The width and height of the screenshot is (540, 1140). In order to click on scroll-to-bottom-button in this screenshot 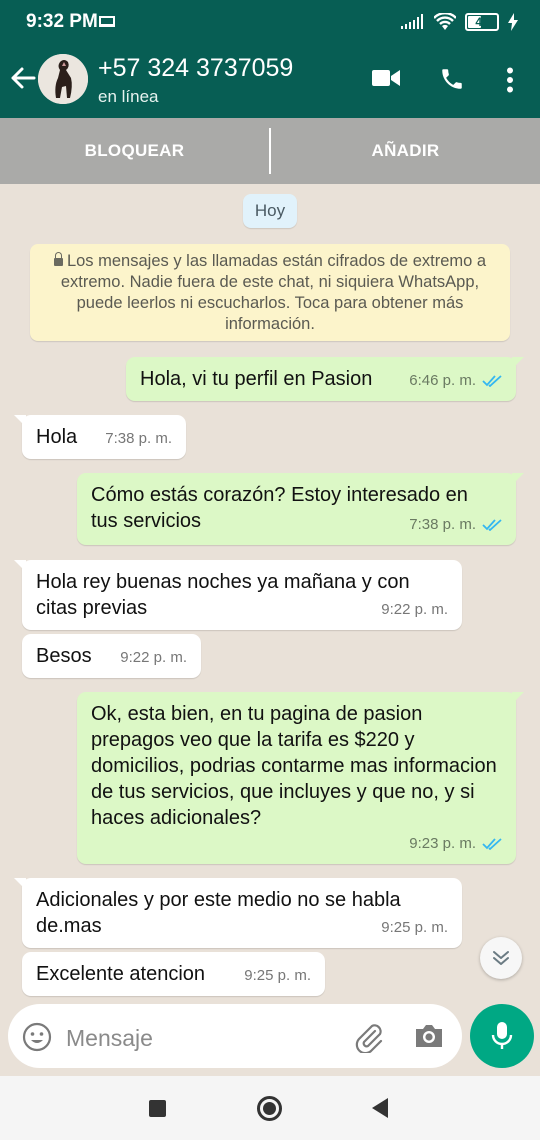, I will do `click(501, 958)`.